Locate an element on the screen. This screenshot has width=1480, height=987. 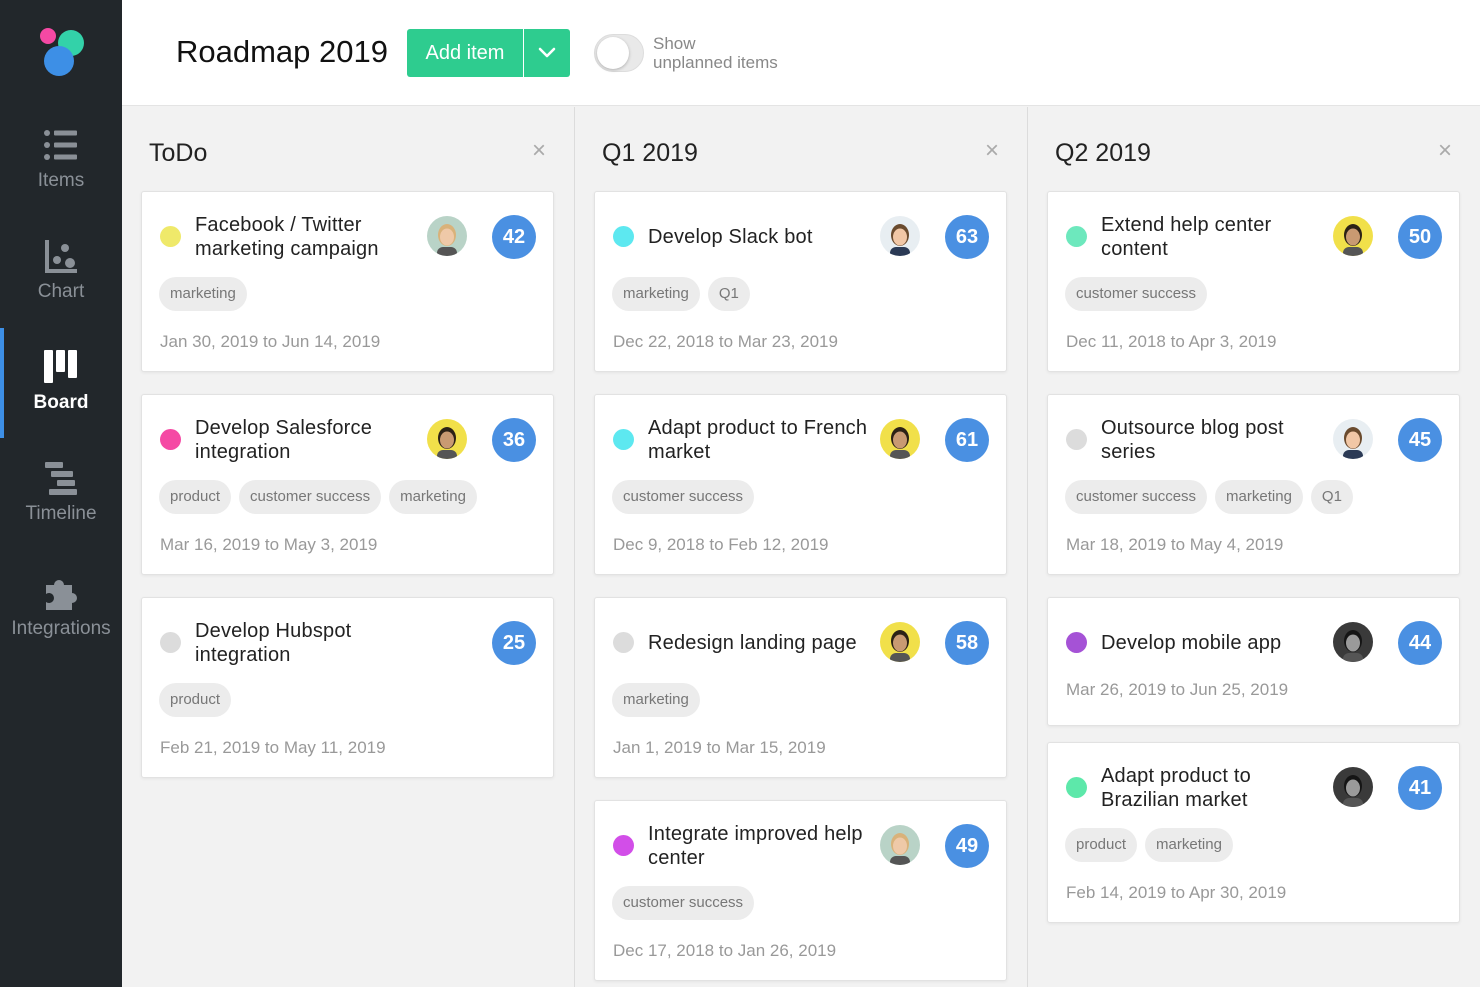
list-icon is located at coordinates (60, 145).